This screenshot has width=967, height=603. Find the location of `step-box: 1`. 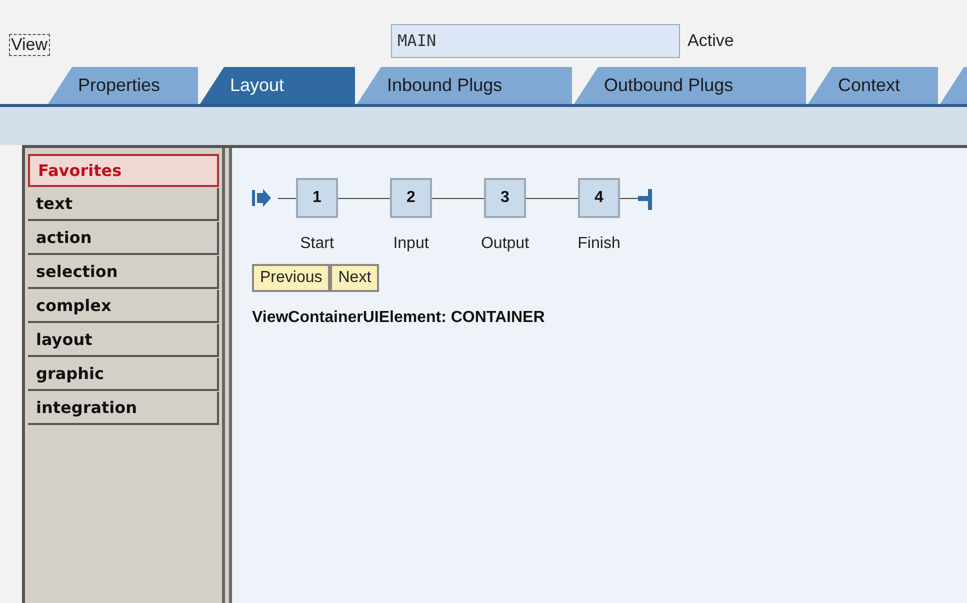

step-box: 1 is located at coordinates (317, 198).